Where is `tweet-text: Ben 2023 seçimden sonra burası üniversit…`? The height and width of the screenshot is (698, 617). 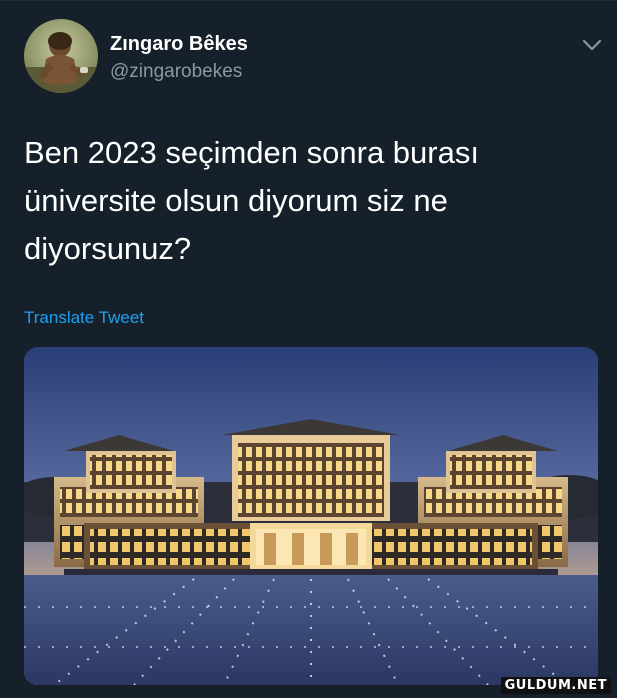
tweet-text: Ben 2023 seçimden sonra burası üniversit… is located at coordinates (251, 200).